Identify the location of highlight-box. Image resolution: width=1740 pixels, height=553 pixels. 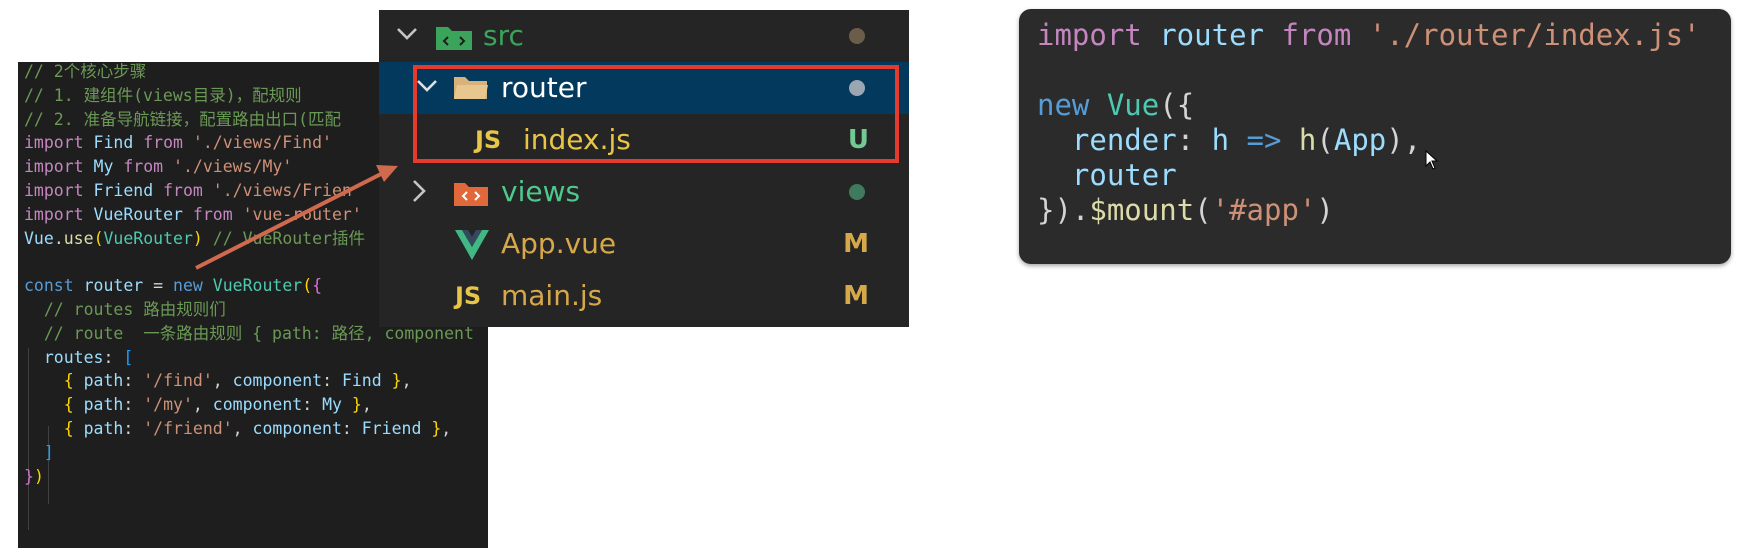
(656, 114).